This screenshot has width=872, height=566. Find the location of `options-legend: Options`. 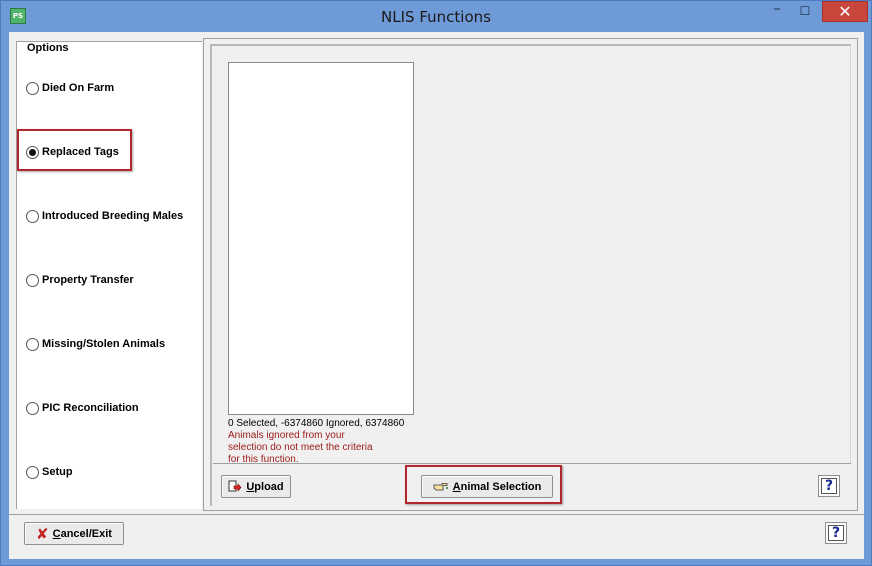

options-legend: Options is located at coordinates (48, 48).